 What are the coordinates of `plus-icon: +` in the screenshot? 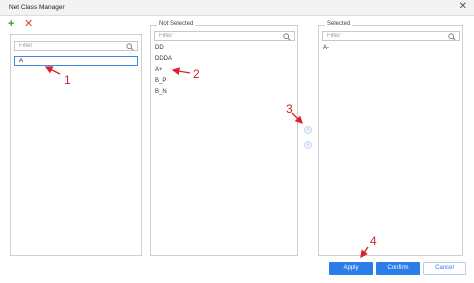 It's located at (11, 24).